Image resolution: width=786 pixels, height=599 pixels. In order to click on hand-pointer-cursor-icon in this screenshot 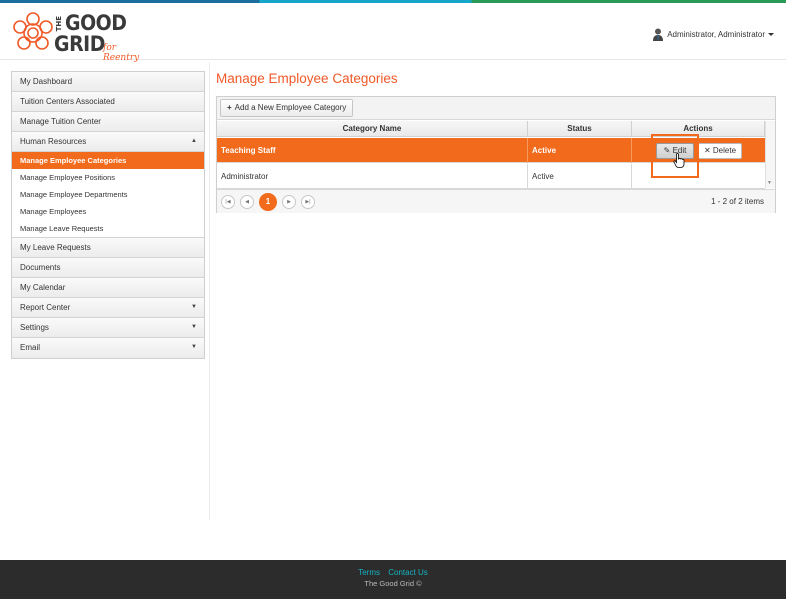, I will do `click(679, 160)`.